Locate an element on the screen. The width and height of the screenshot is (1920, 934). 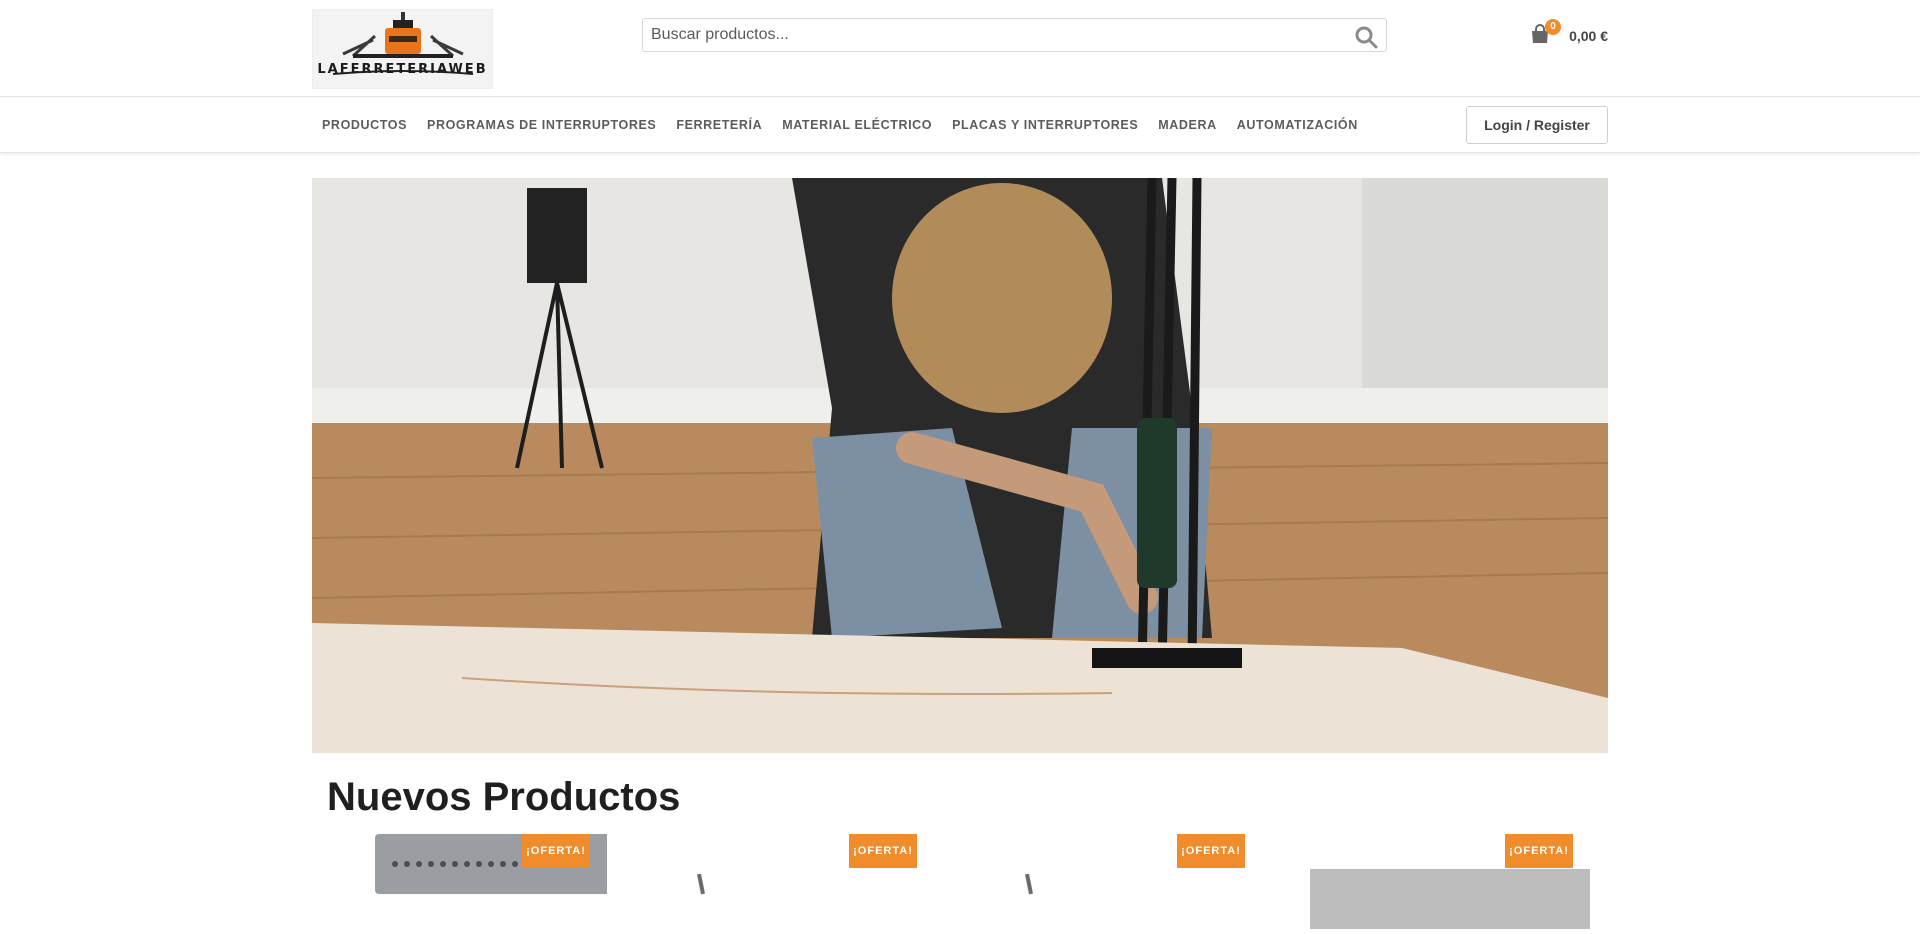
section-title-new-products: Nuevos Productos is located at coordinates (504, 797).